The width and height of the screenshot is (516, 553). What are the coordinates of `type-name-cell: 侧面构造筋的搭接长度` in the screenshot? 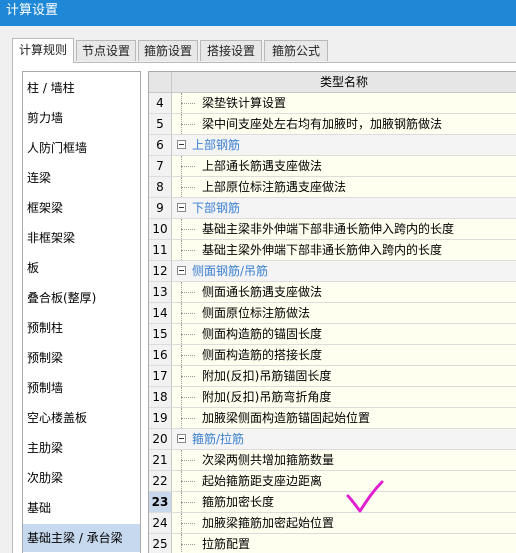 It's located at (344, 355).